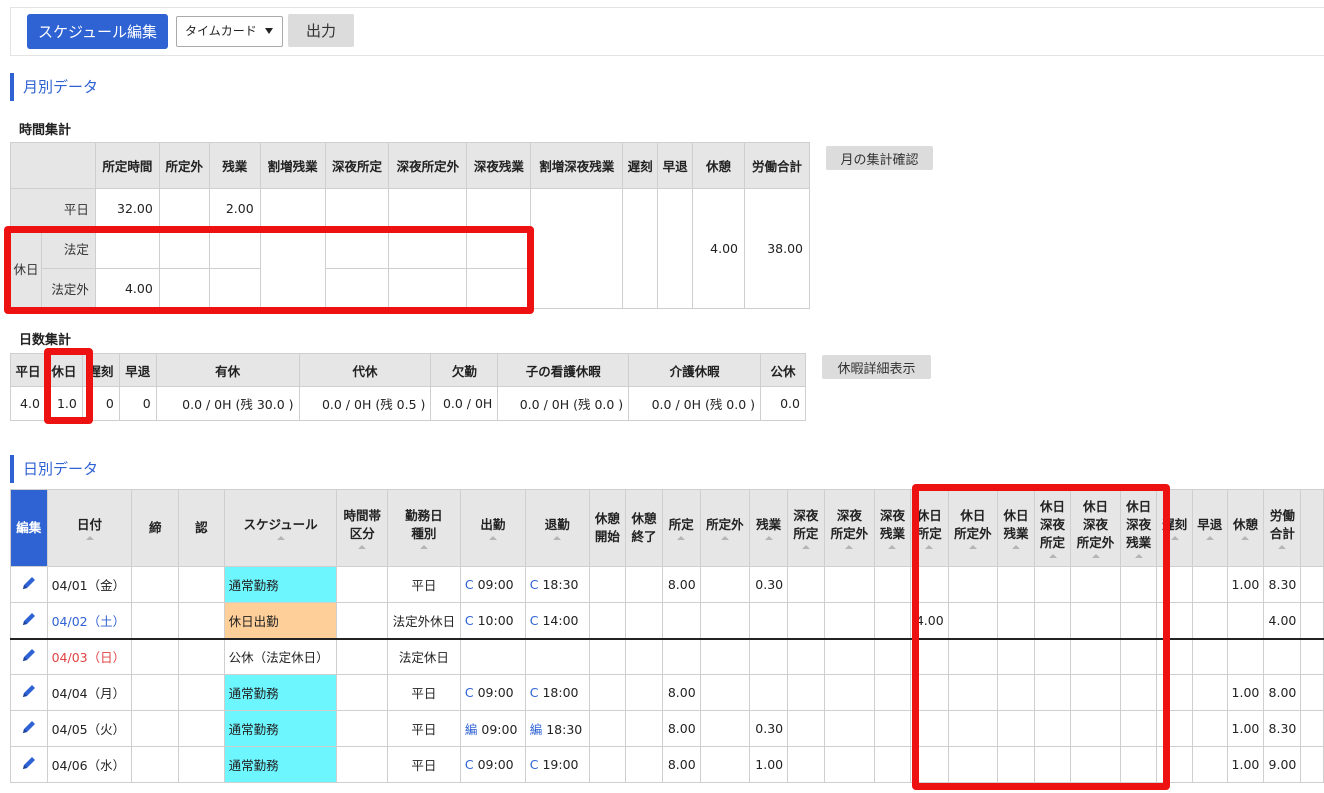  I want to click on days-value: 1.0, so click(63, 403).